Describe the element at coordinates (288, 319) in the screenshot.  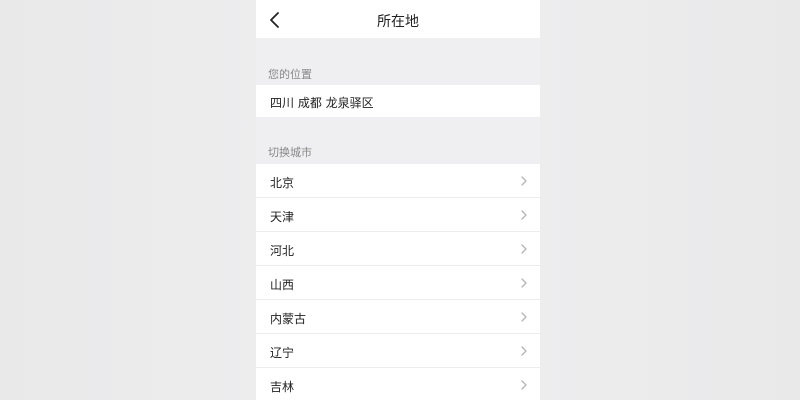
I see `city-name: 内蒙古` at that location.